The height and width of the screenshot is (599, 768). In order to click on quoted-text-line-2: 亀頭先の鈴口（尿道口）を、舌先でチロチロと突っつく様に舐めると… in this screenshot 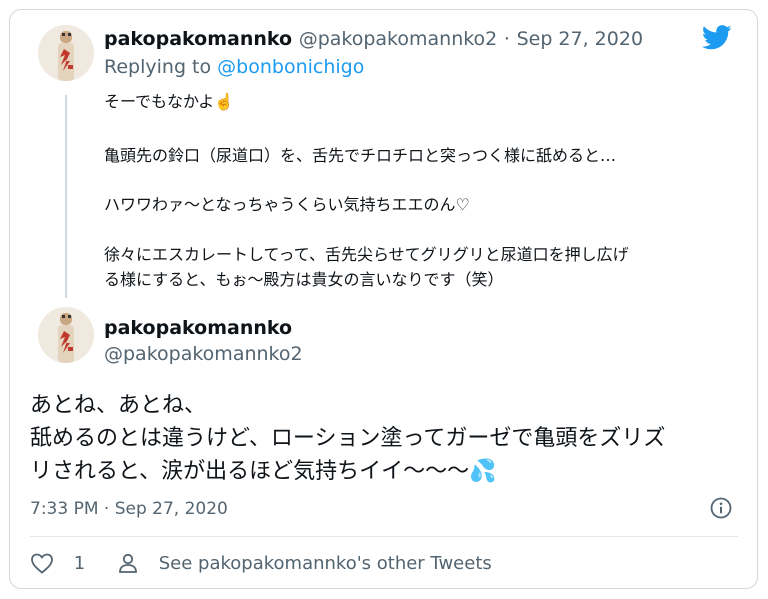, I will do `click(360, 155)`.